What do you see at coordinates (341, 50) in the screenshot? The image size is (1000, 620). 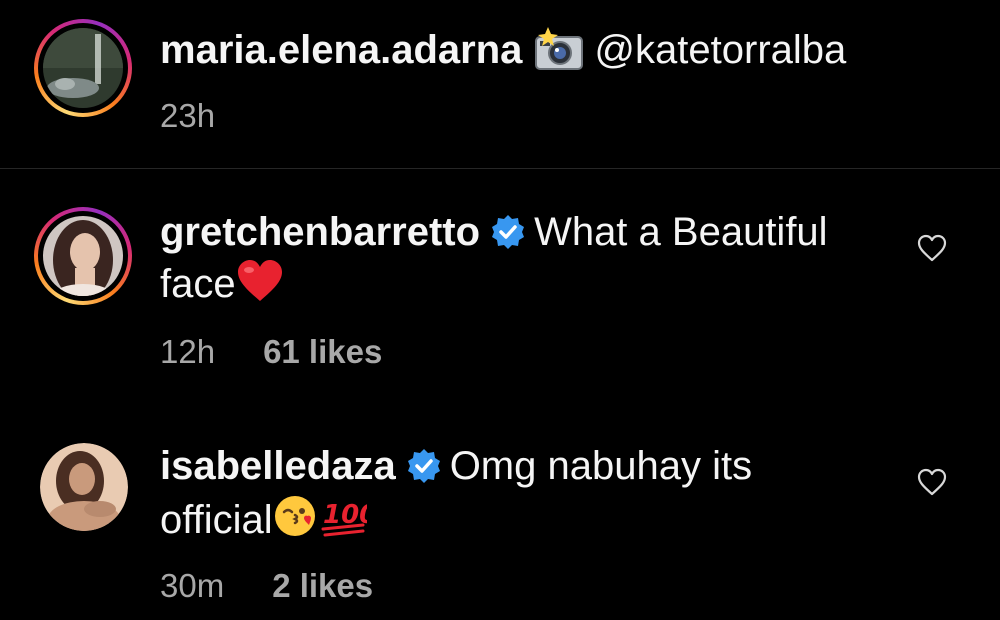 I see `caption-username: maria.elena.adarna` at bounding box center [341, 50].